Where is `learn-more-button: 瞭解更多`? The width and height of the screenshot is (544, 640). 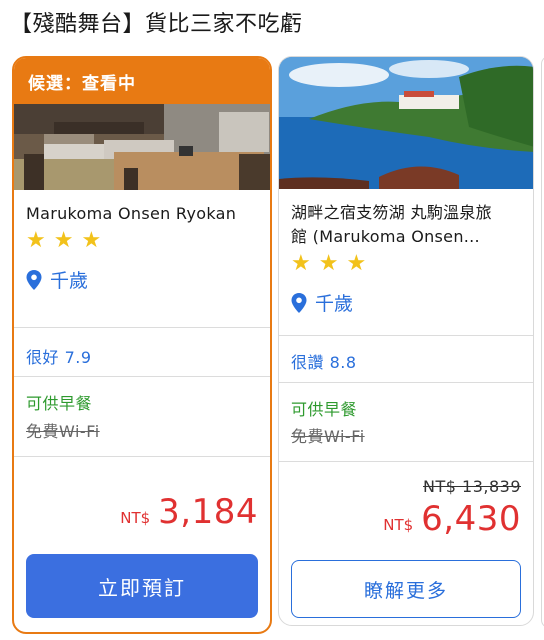
learn-more-button: 瞭解更多 is located at coordinates (406, 589).